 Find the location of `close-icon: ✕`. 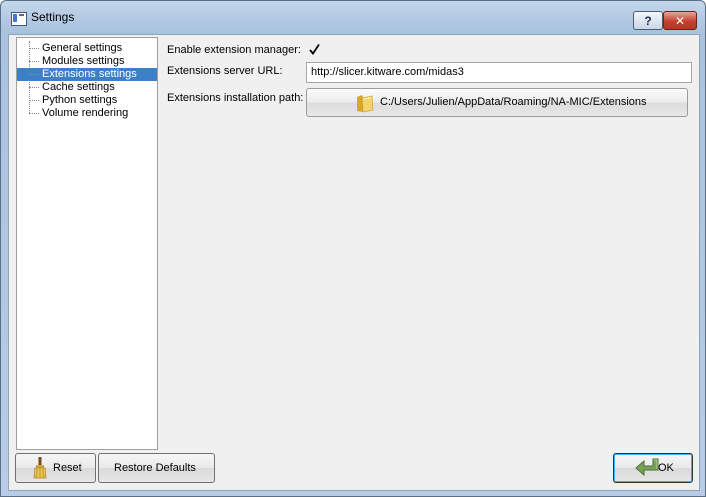

close-icon: ✕ is located at coordinates (680, 20).